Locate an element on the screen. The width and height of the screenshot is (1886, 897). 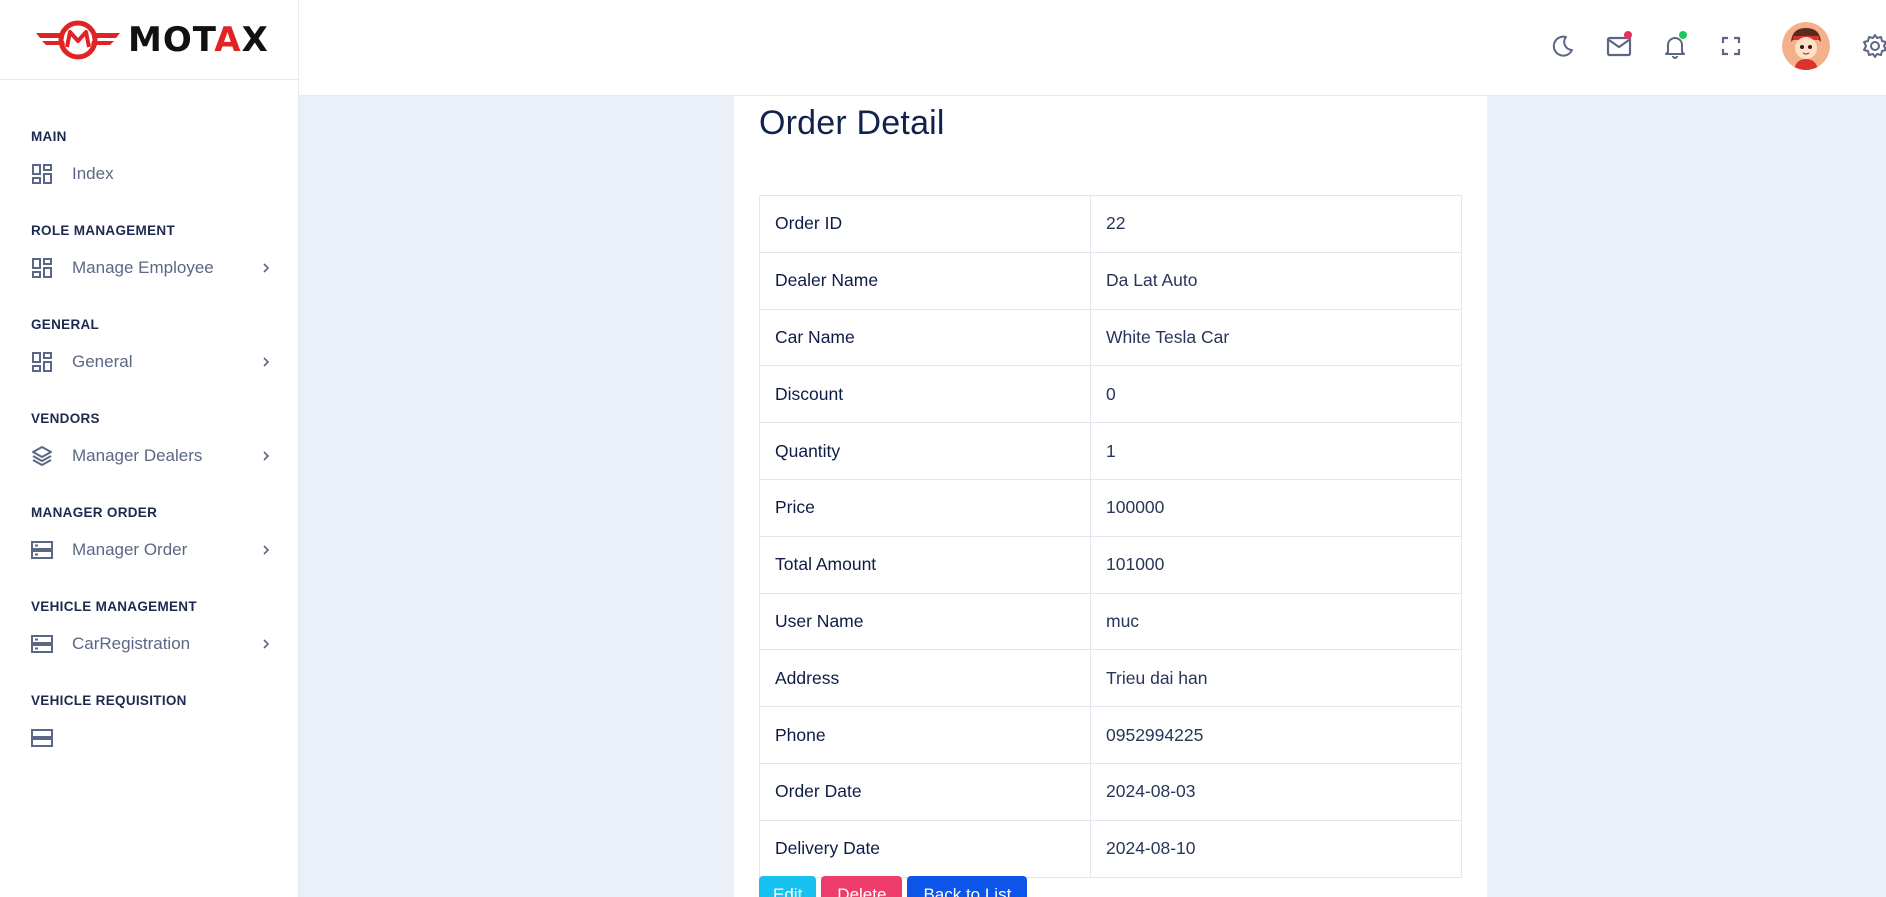
row-label: Total Amount is located at coordinates (925, 564).